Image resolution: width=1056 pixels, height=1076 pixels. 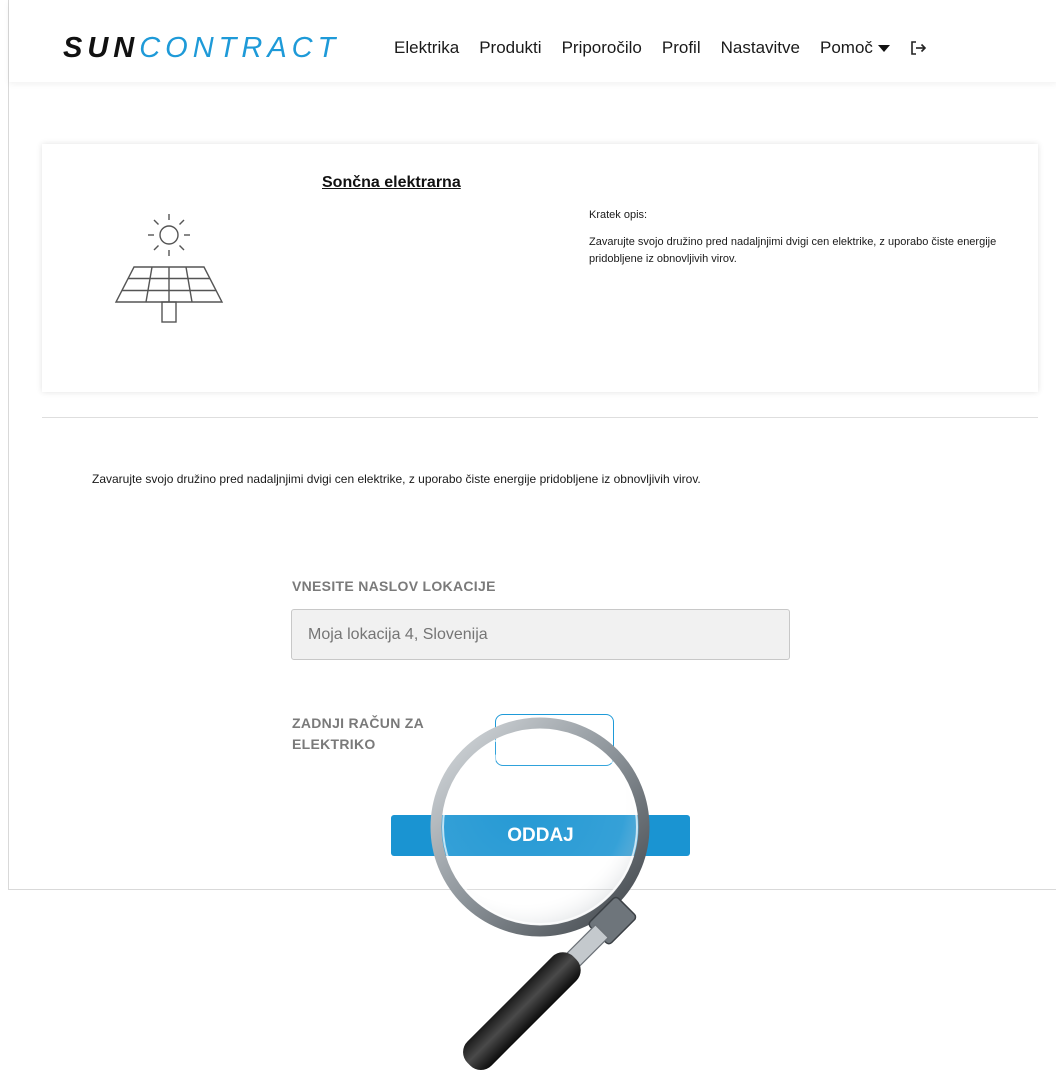 What do you see at coordinates (391, 183) in the screenshot?
I see `card-title: Sončna elektrarna` at bounding box center [391, 183].